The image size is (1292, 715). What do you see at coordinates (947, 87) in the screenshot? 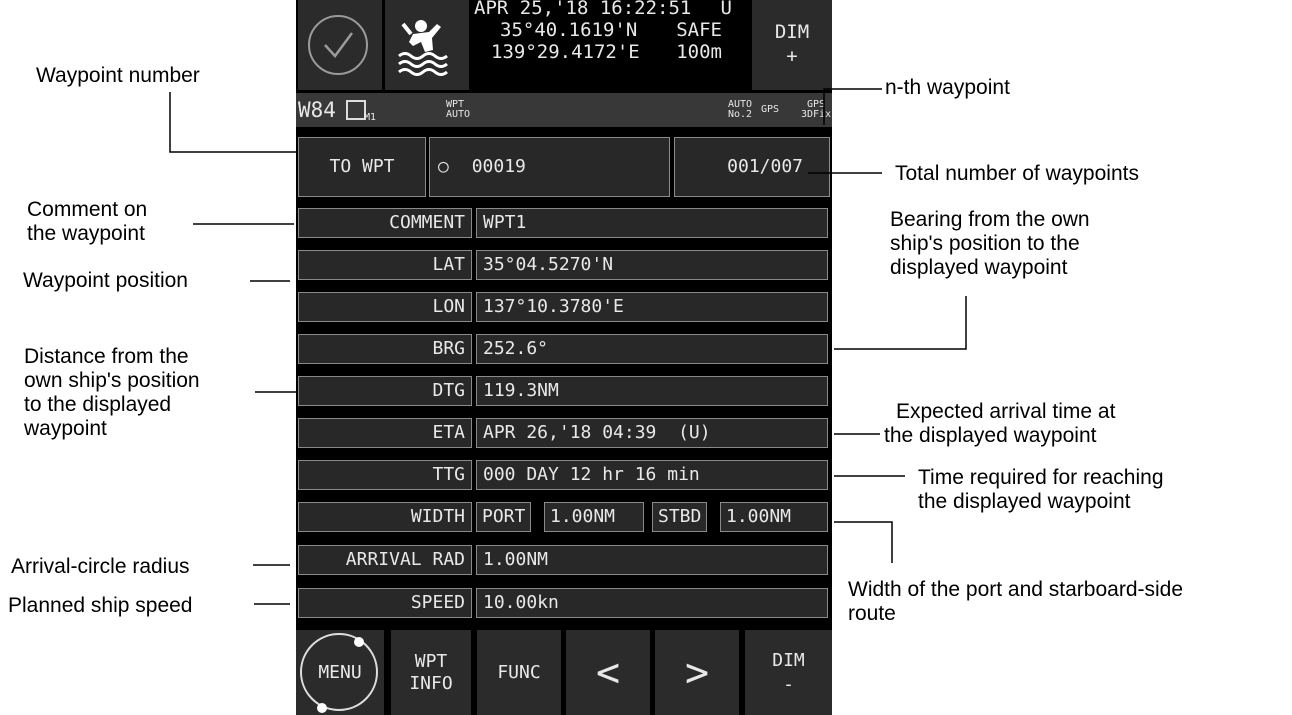
I see `annotation-nth-waypoint: n-th waypoint` at bounding box center [947, 87].